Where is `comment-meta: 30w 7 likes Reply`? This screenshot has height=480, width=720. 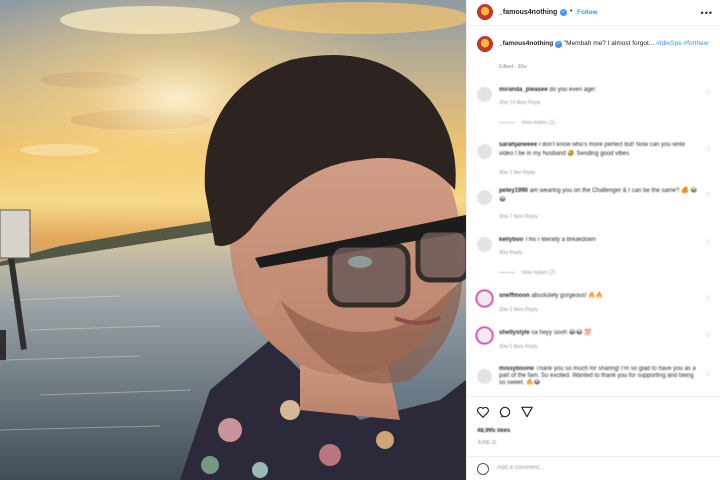 comment-meta: 30w 7 likes Reply is located at coordinates (518, 217).